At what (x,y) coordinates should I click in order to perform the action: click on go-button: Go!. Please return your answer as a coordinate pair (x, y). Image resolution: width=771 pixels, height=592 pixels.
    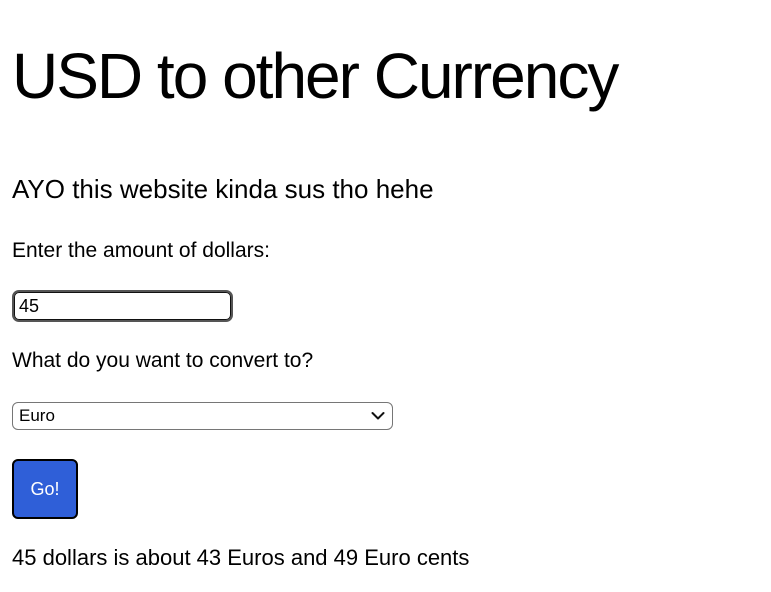
    Looking at the image, I should click on (45, 489).